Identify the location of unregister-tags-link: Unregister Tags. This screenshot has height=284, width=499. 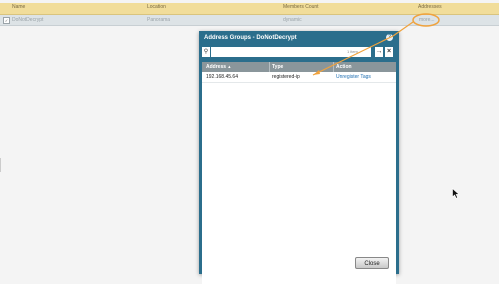
(353, 77).